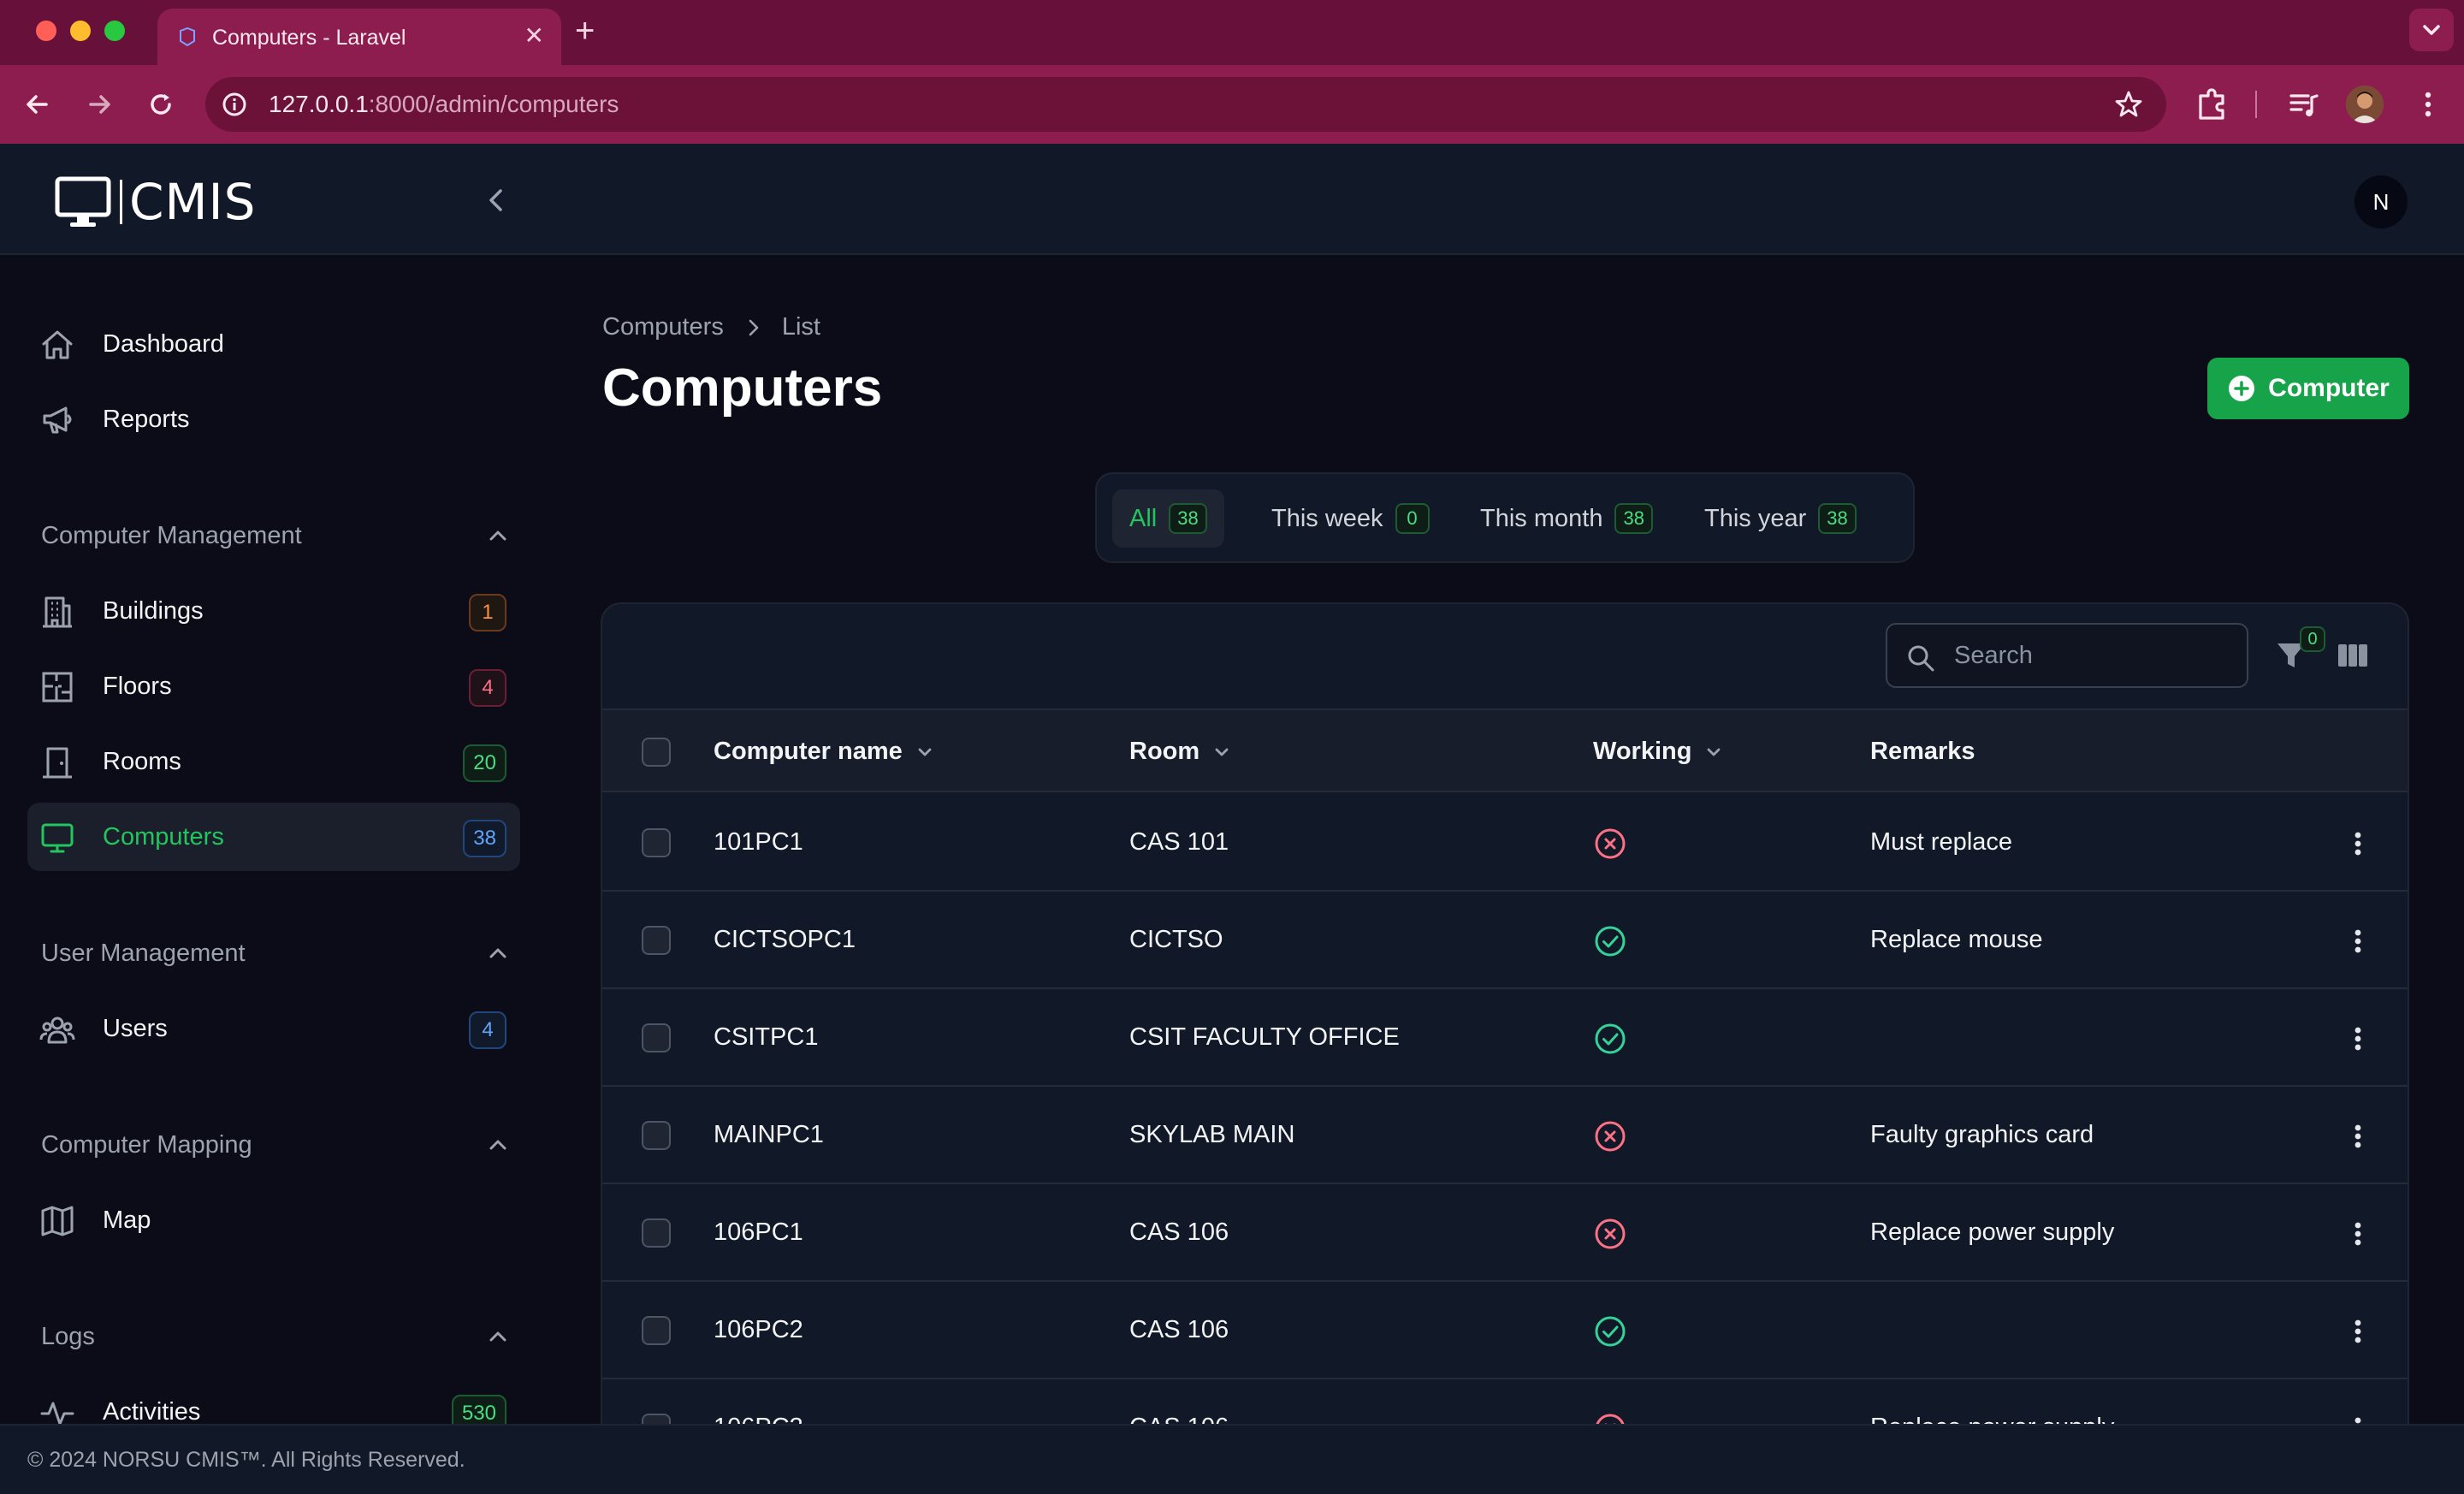 The image size is (2464, 1494). What do you see at coordinates (273, 420) in the screenshot?
I see `sidebar-item-reports: Reports` at bounding box center [273, 420].